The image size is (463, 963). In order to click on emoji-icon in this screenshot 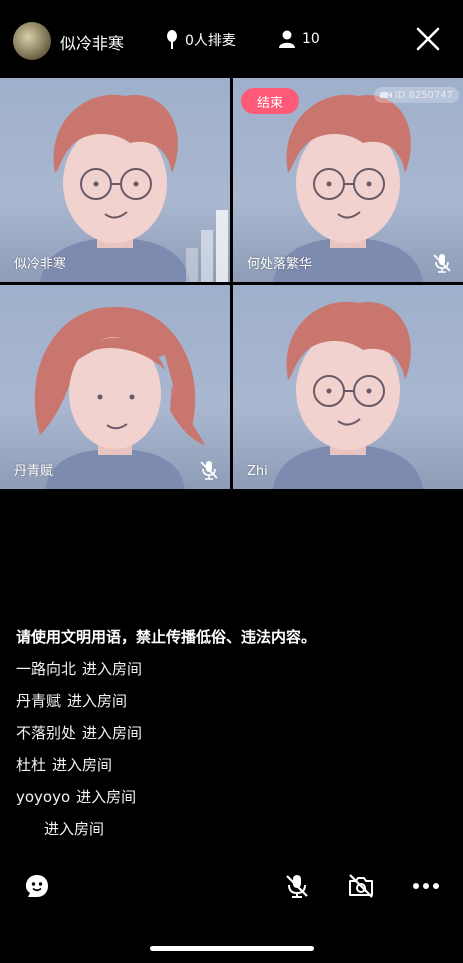, I will do `click(37, 886)`.